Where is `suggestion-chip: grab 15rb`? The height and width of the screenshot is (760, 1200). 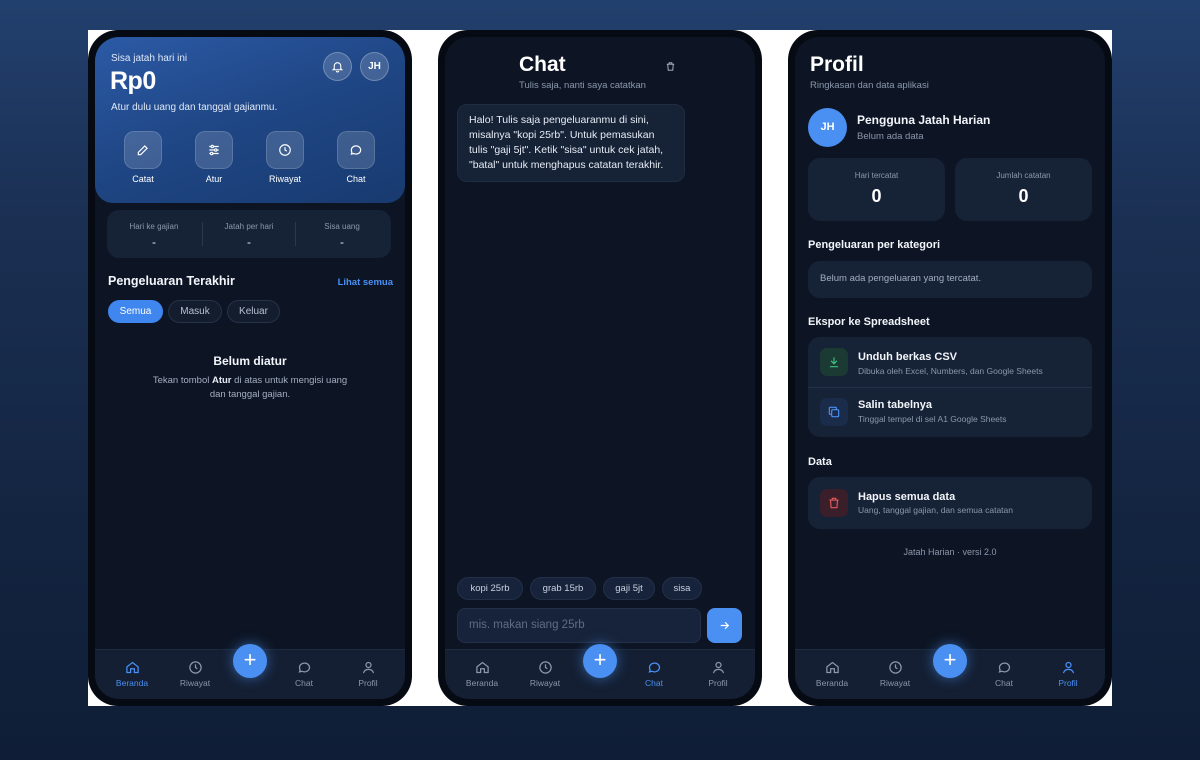
suggestion-chip: grab 15rb is located at coordinates (563, 588).